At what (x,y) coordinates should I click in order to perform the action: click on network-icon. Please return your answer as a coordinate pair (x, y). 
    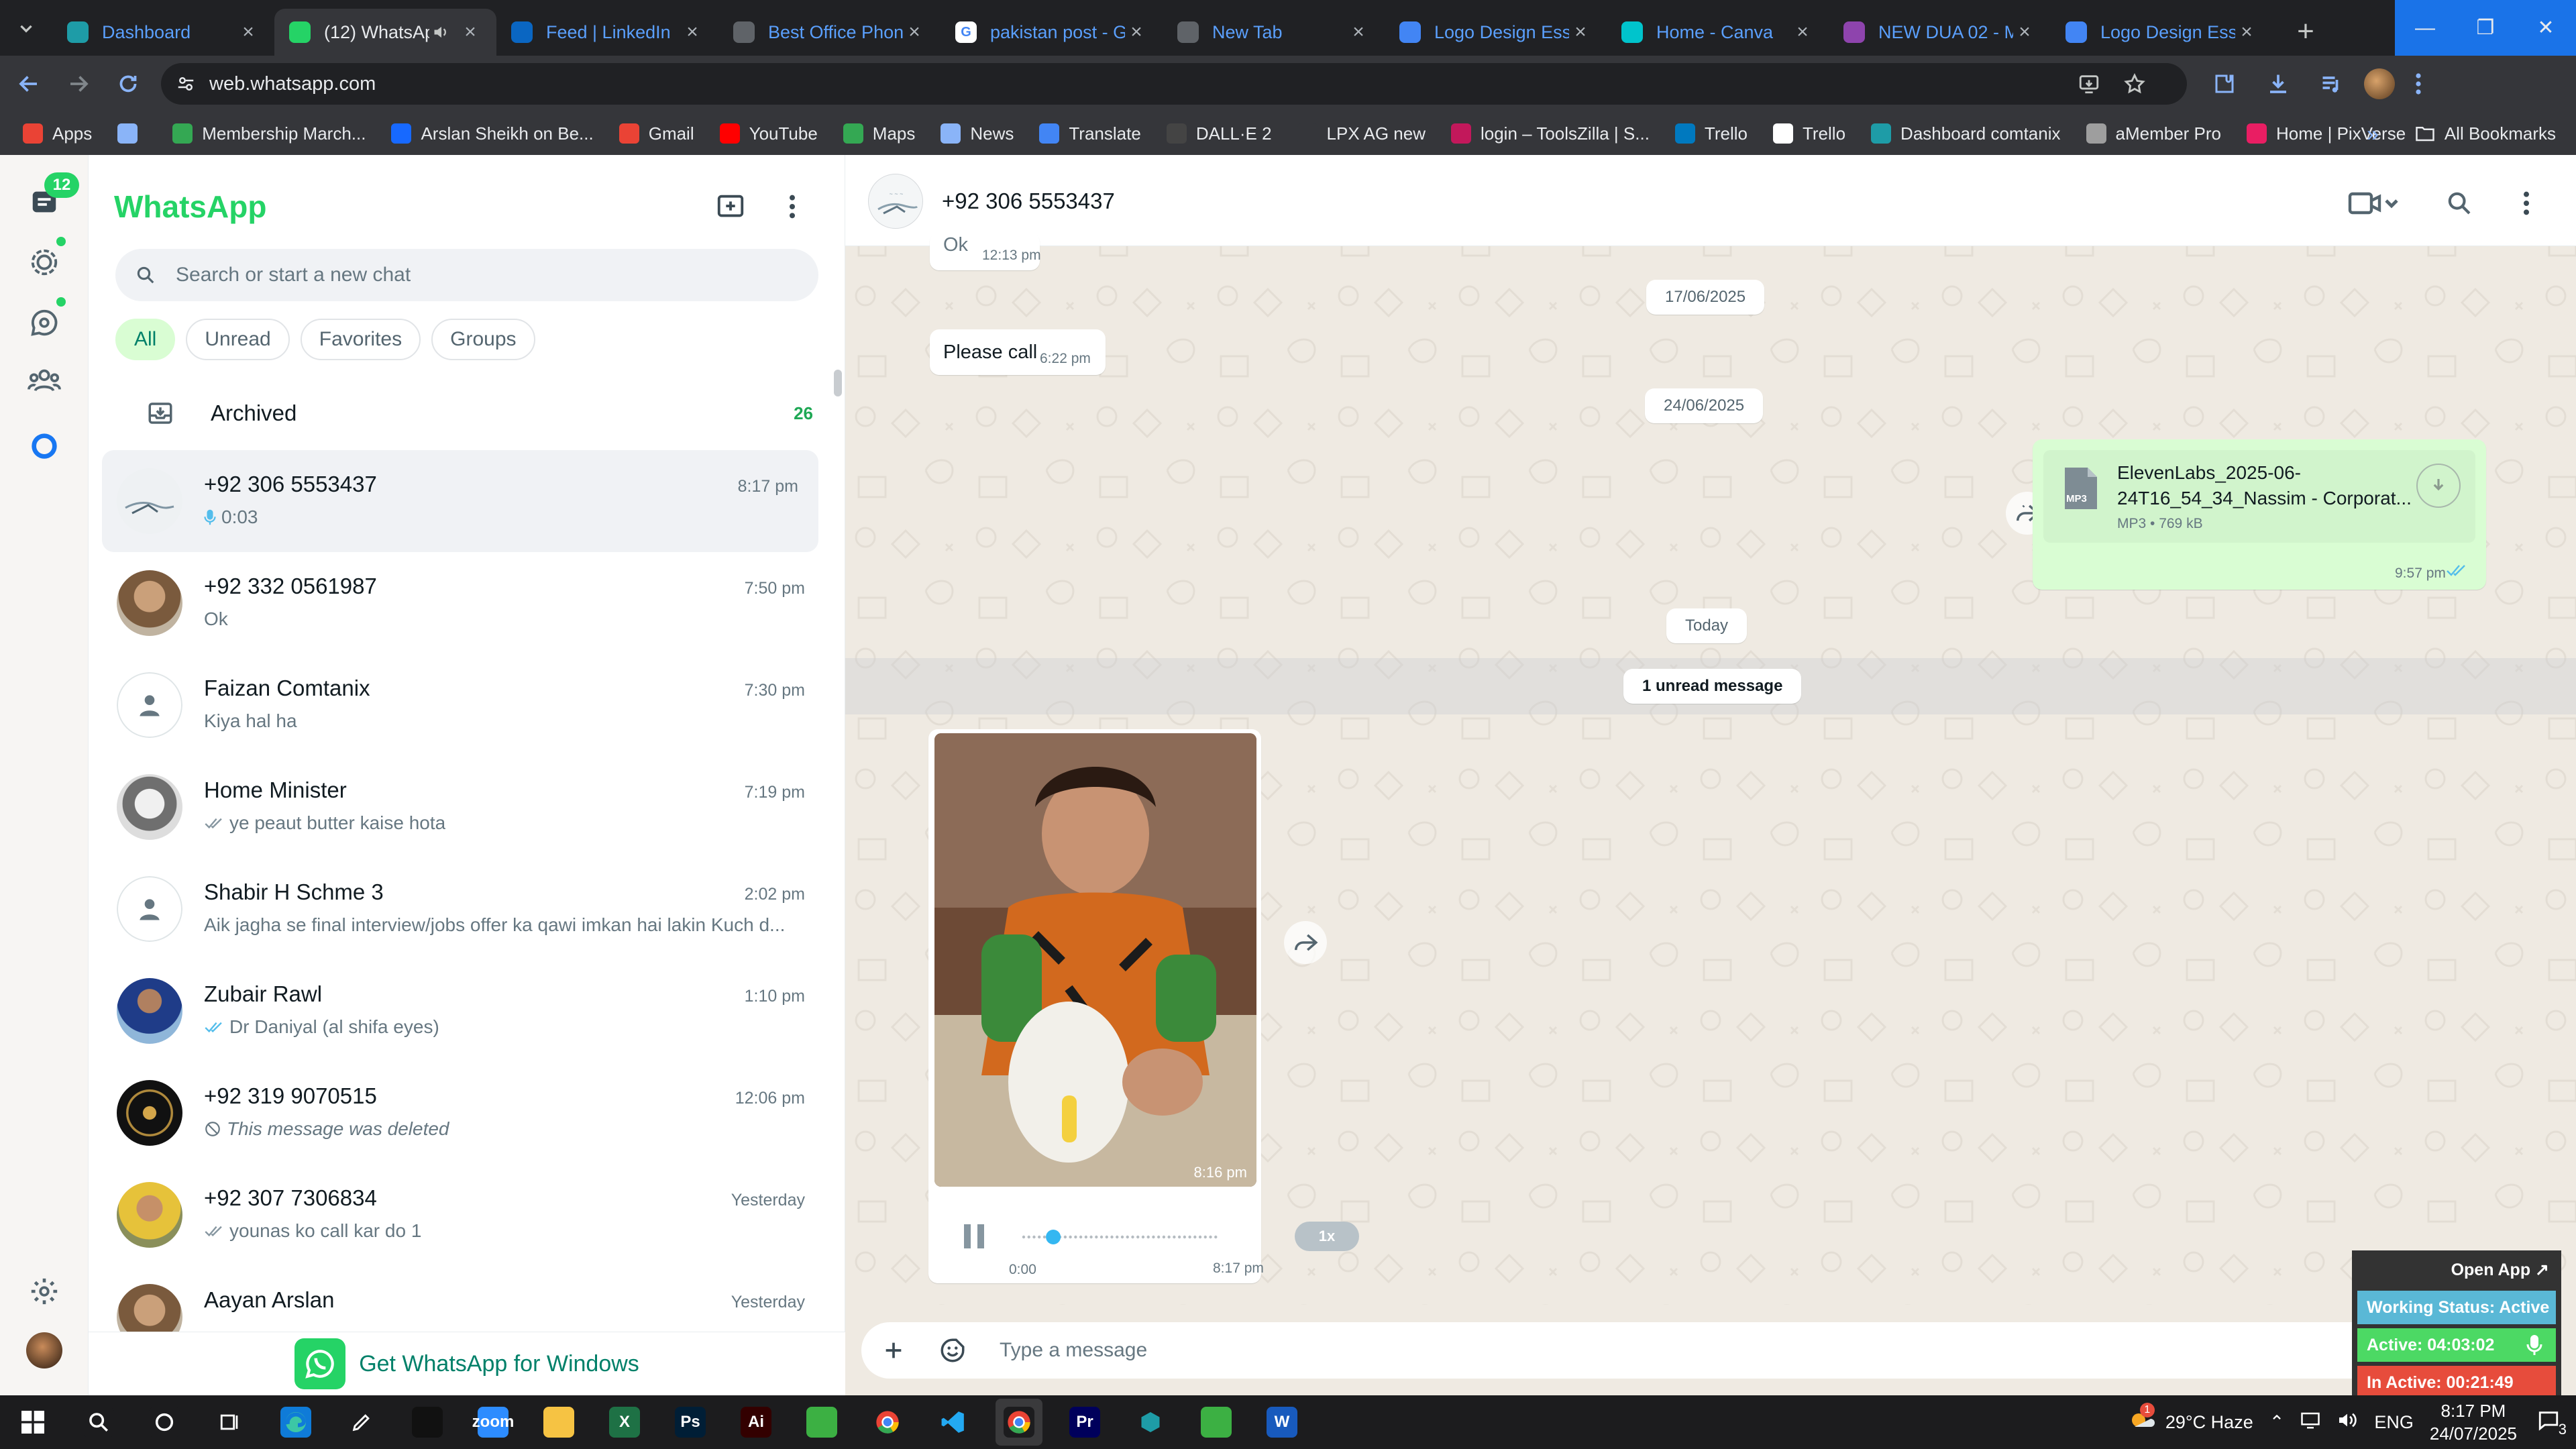
    Looking at the image, I should click on (2310, 1422).